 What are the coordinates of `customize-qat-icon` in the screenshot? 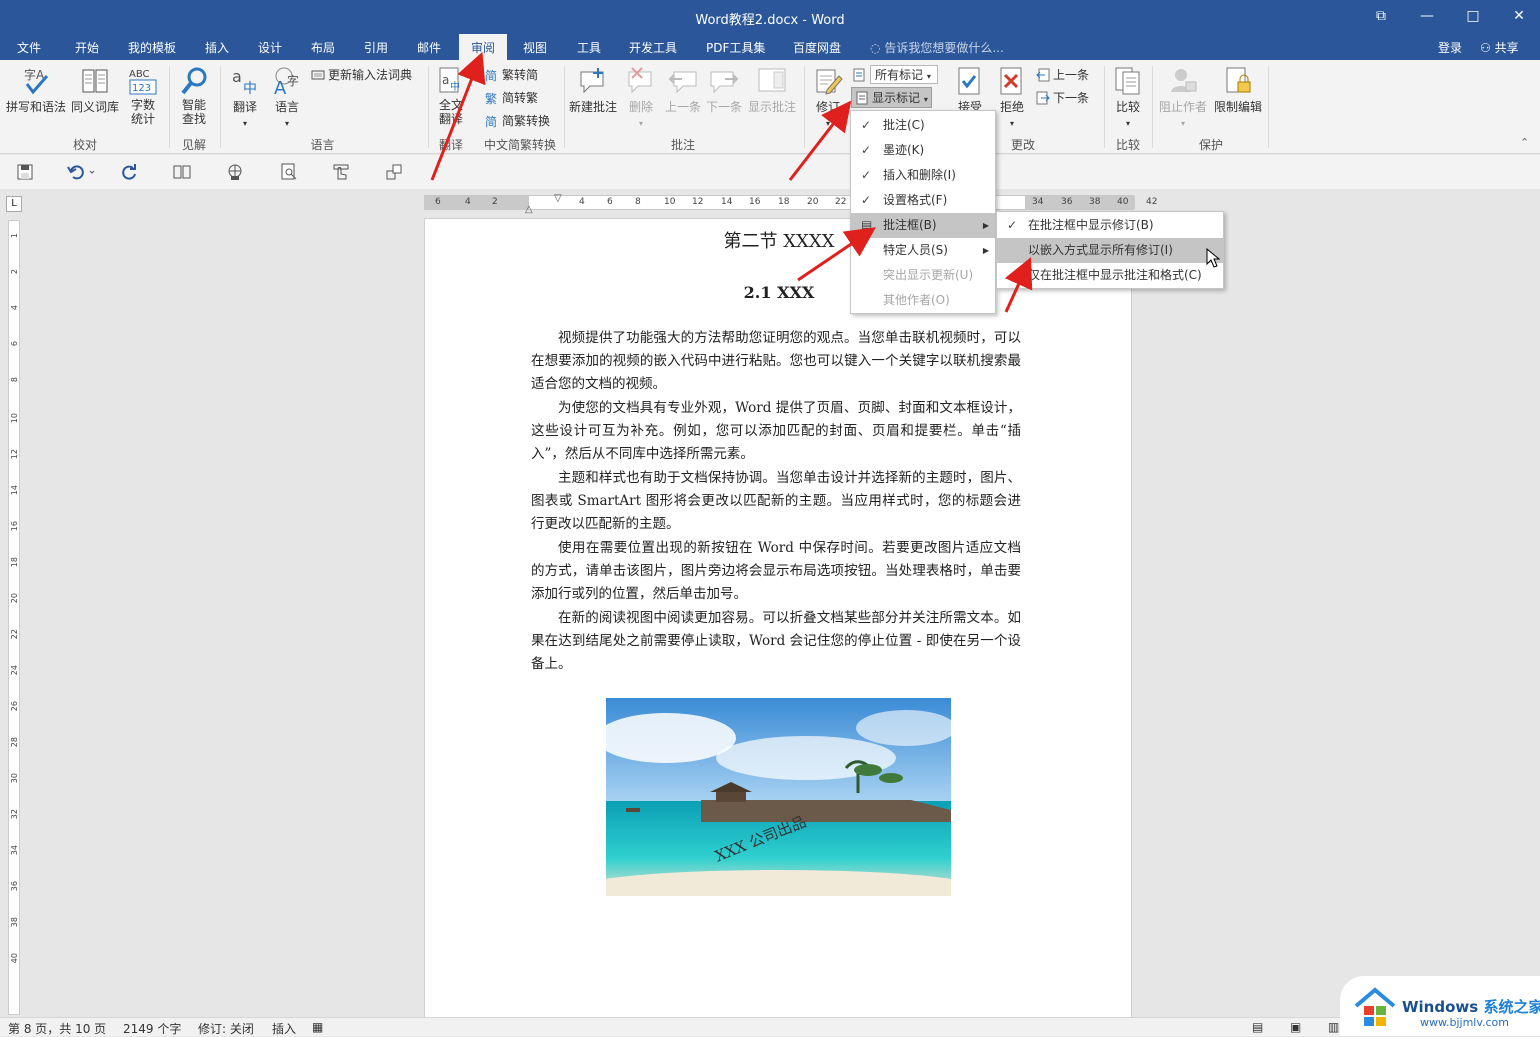 It's located at (394, 172).